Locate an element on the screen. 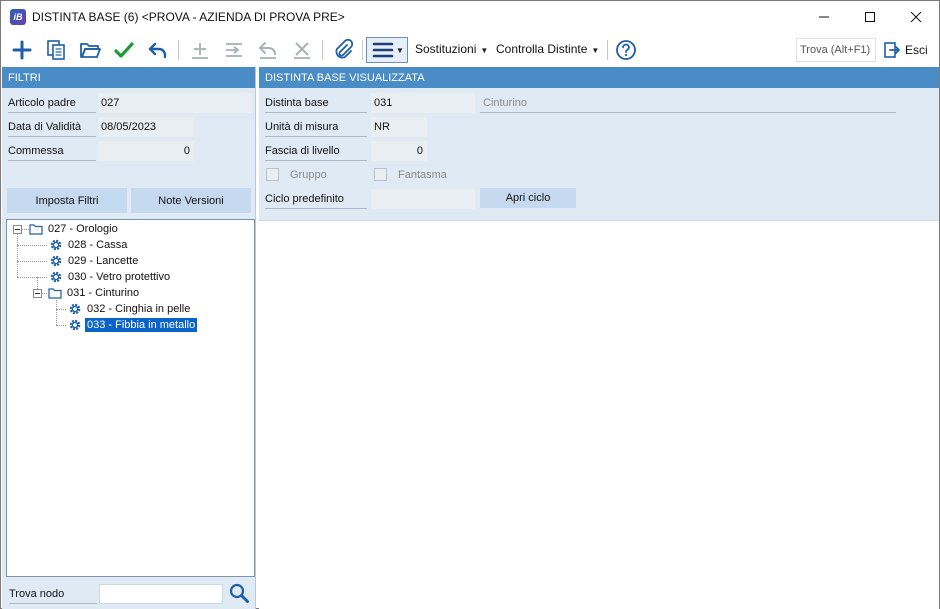  hamburger-icon is located at coordinates (383, 50).